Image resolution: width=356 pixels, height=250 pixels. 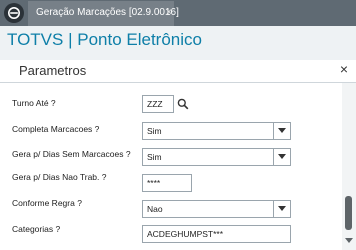 I want to click on categorias-input: ACDEGHUMPST***, so click(x=216, y=234).